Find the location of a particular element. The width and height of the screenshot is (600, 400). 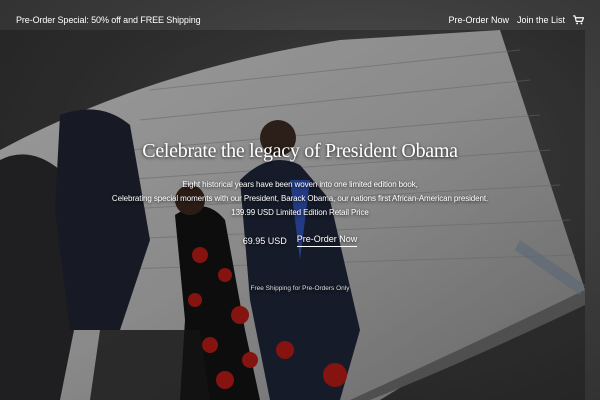

retail-price-text: 139.99 USD Limited Edition Retail Price is located at coordinates (300, 212).